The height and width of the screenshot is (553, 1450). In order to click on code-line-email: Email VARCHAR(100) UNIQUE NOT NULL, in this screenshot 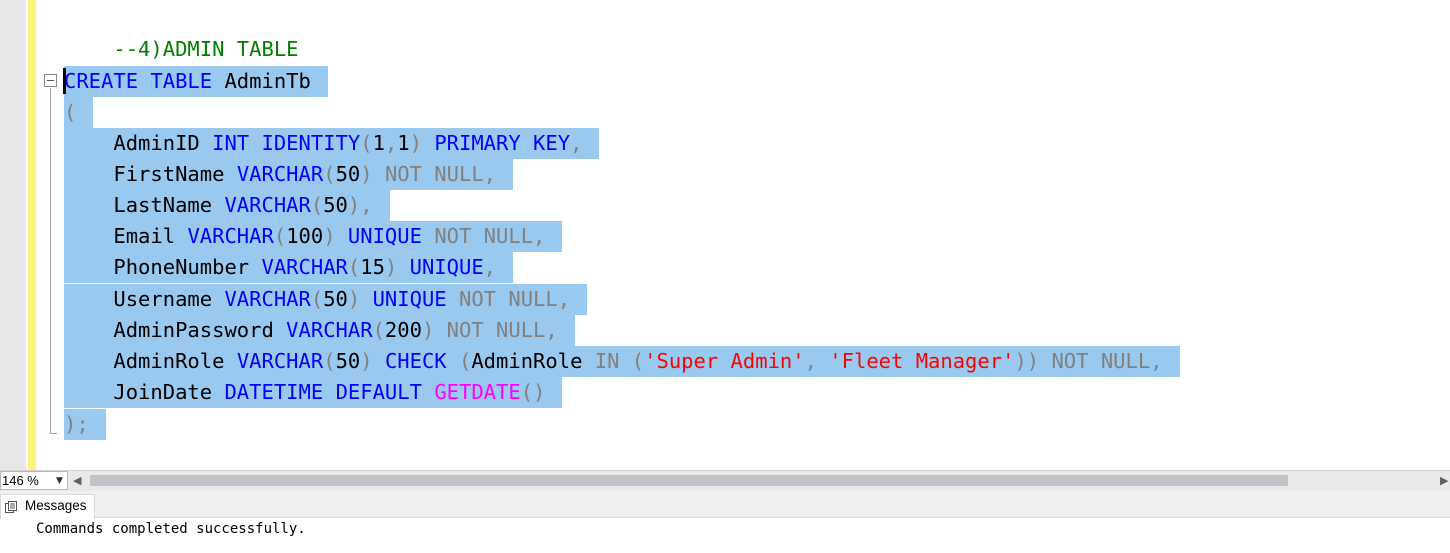, I will do `click(313, 236)`.